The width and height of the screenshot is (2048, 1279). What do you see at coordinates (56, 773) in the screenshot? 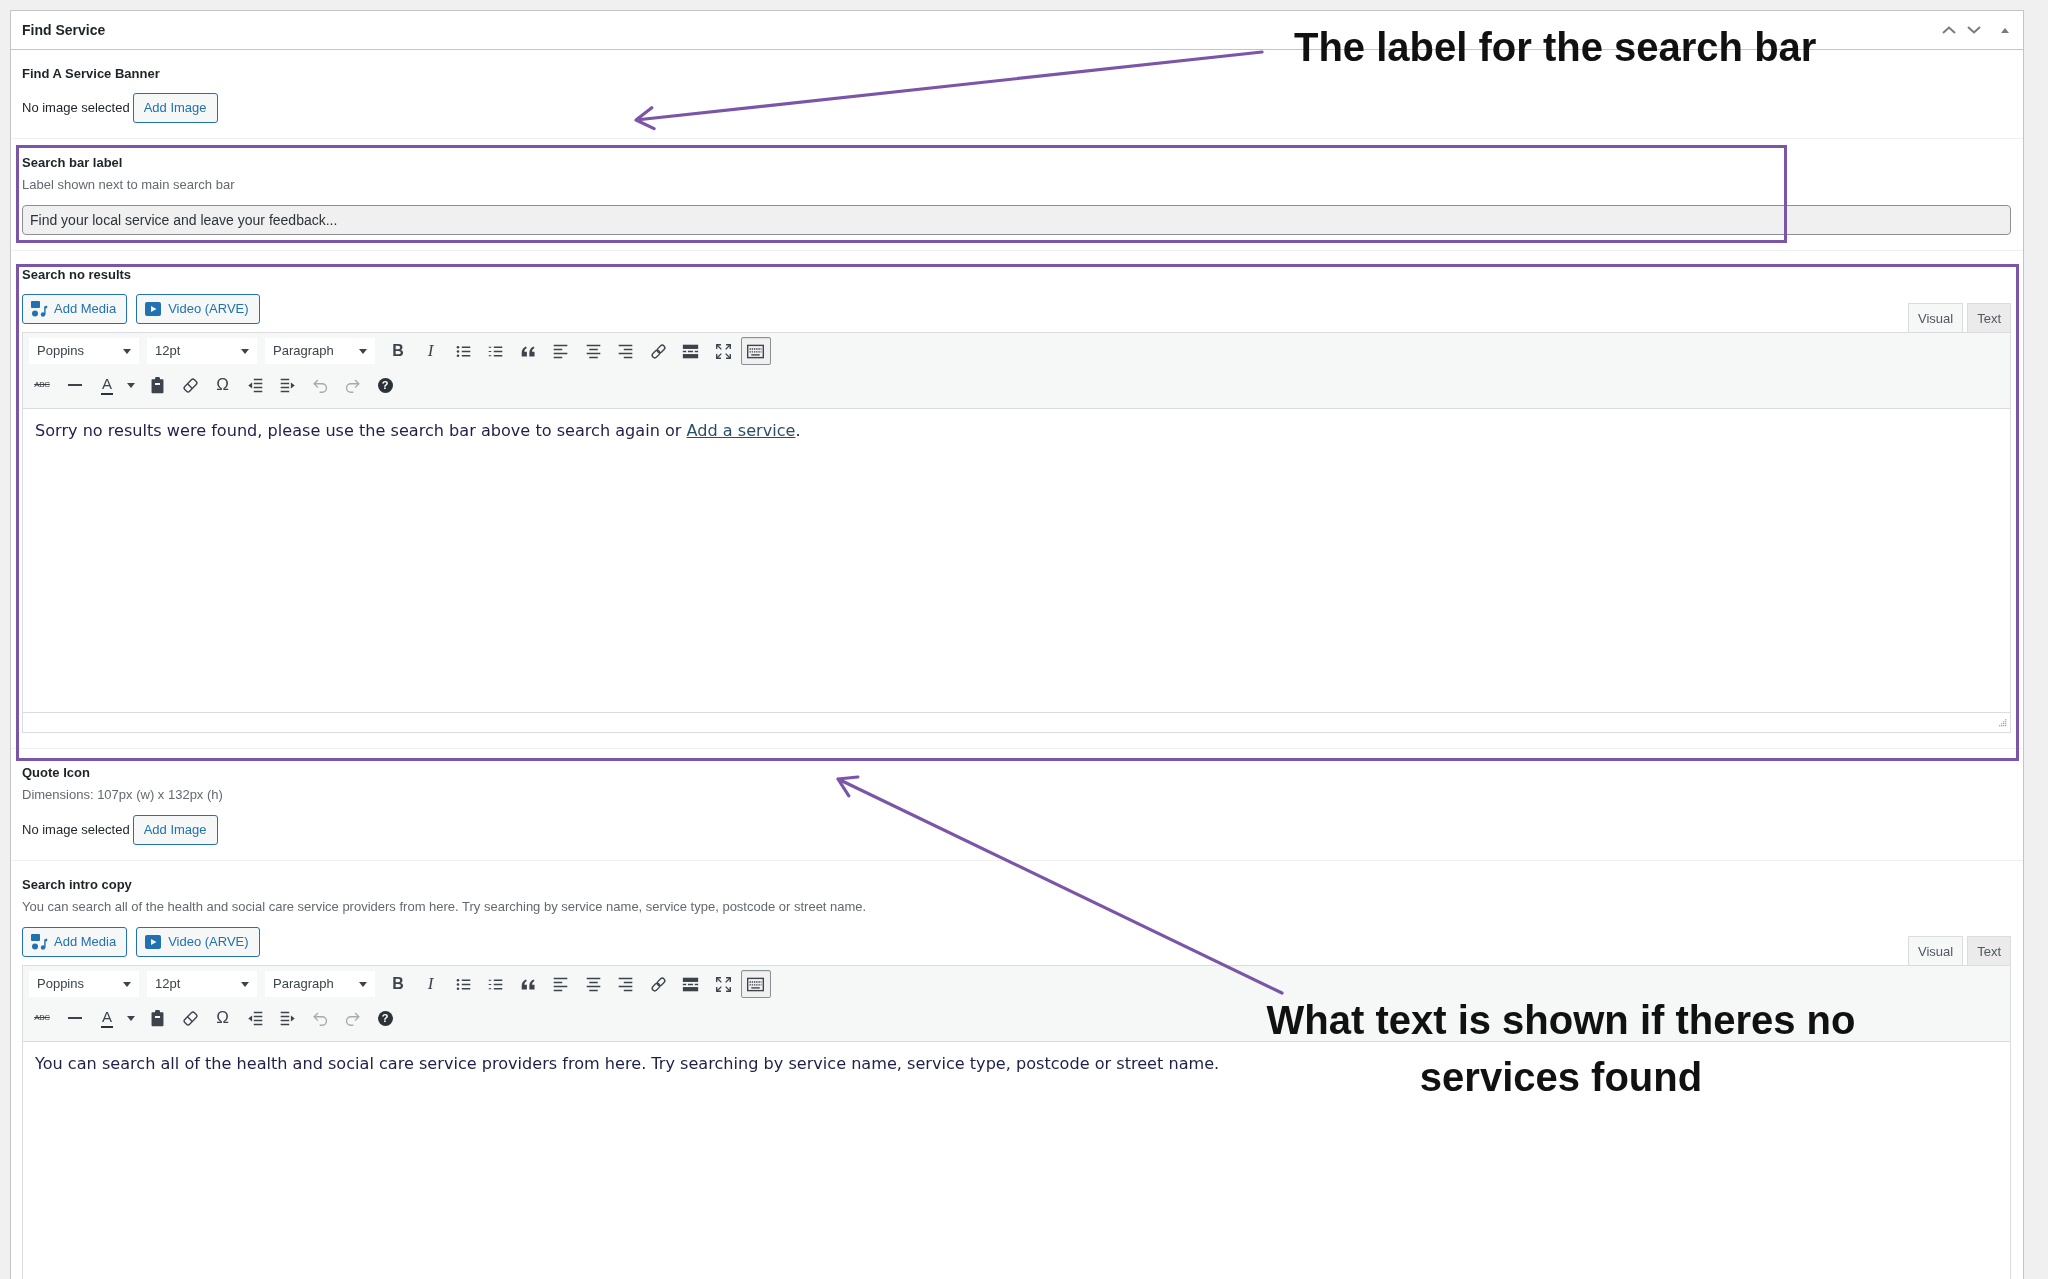
I see `field-label: Quote Icon` at bounding box center [56, 773].